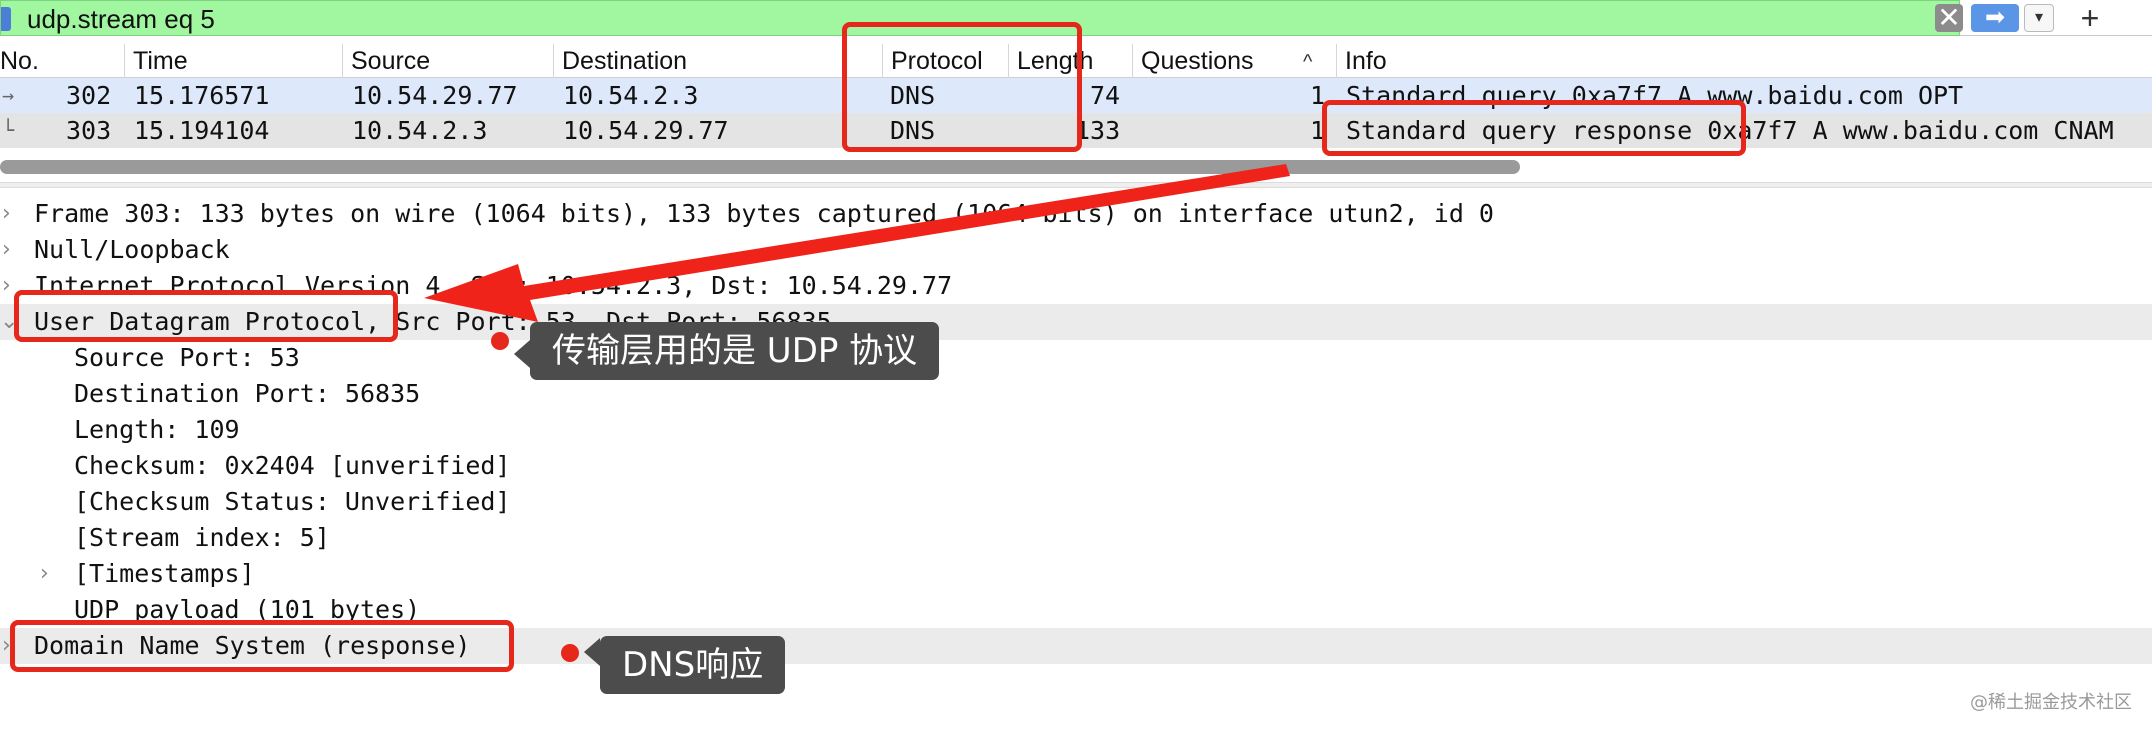 The height and width of the screenshot is (732, 2152). I want to click on clear-filter-icon: ✕, so click(1949, 18).